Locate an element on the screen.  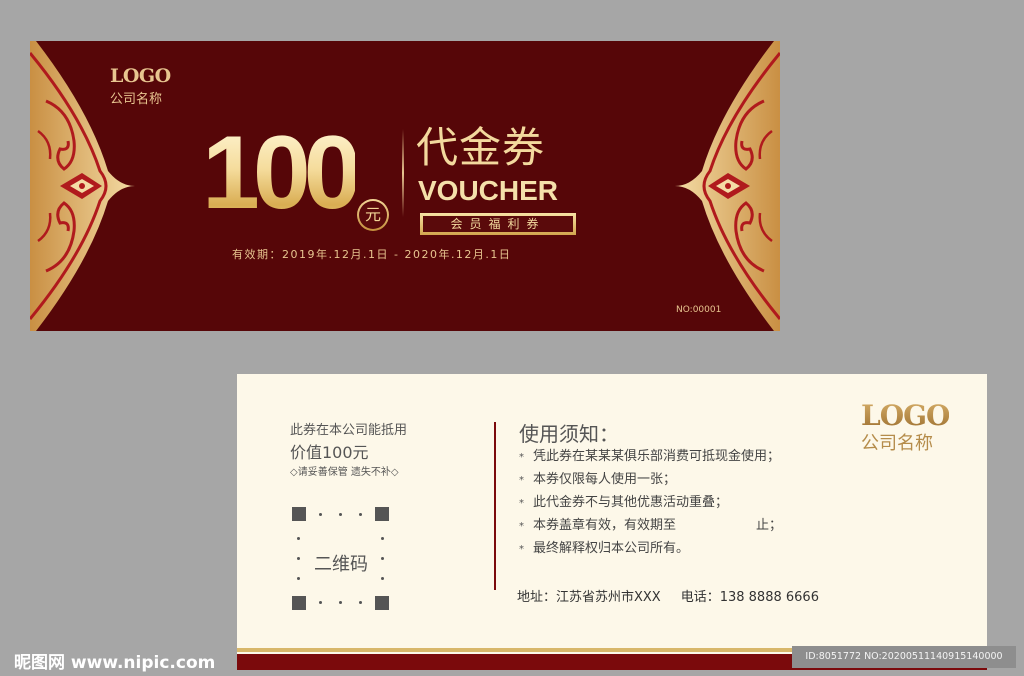
list-item: * 此代金券不与其他优惠活动重叠； is located at coordinates (650, 504).